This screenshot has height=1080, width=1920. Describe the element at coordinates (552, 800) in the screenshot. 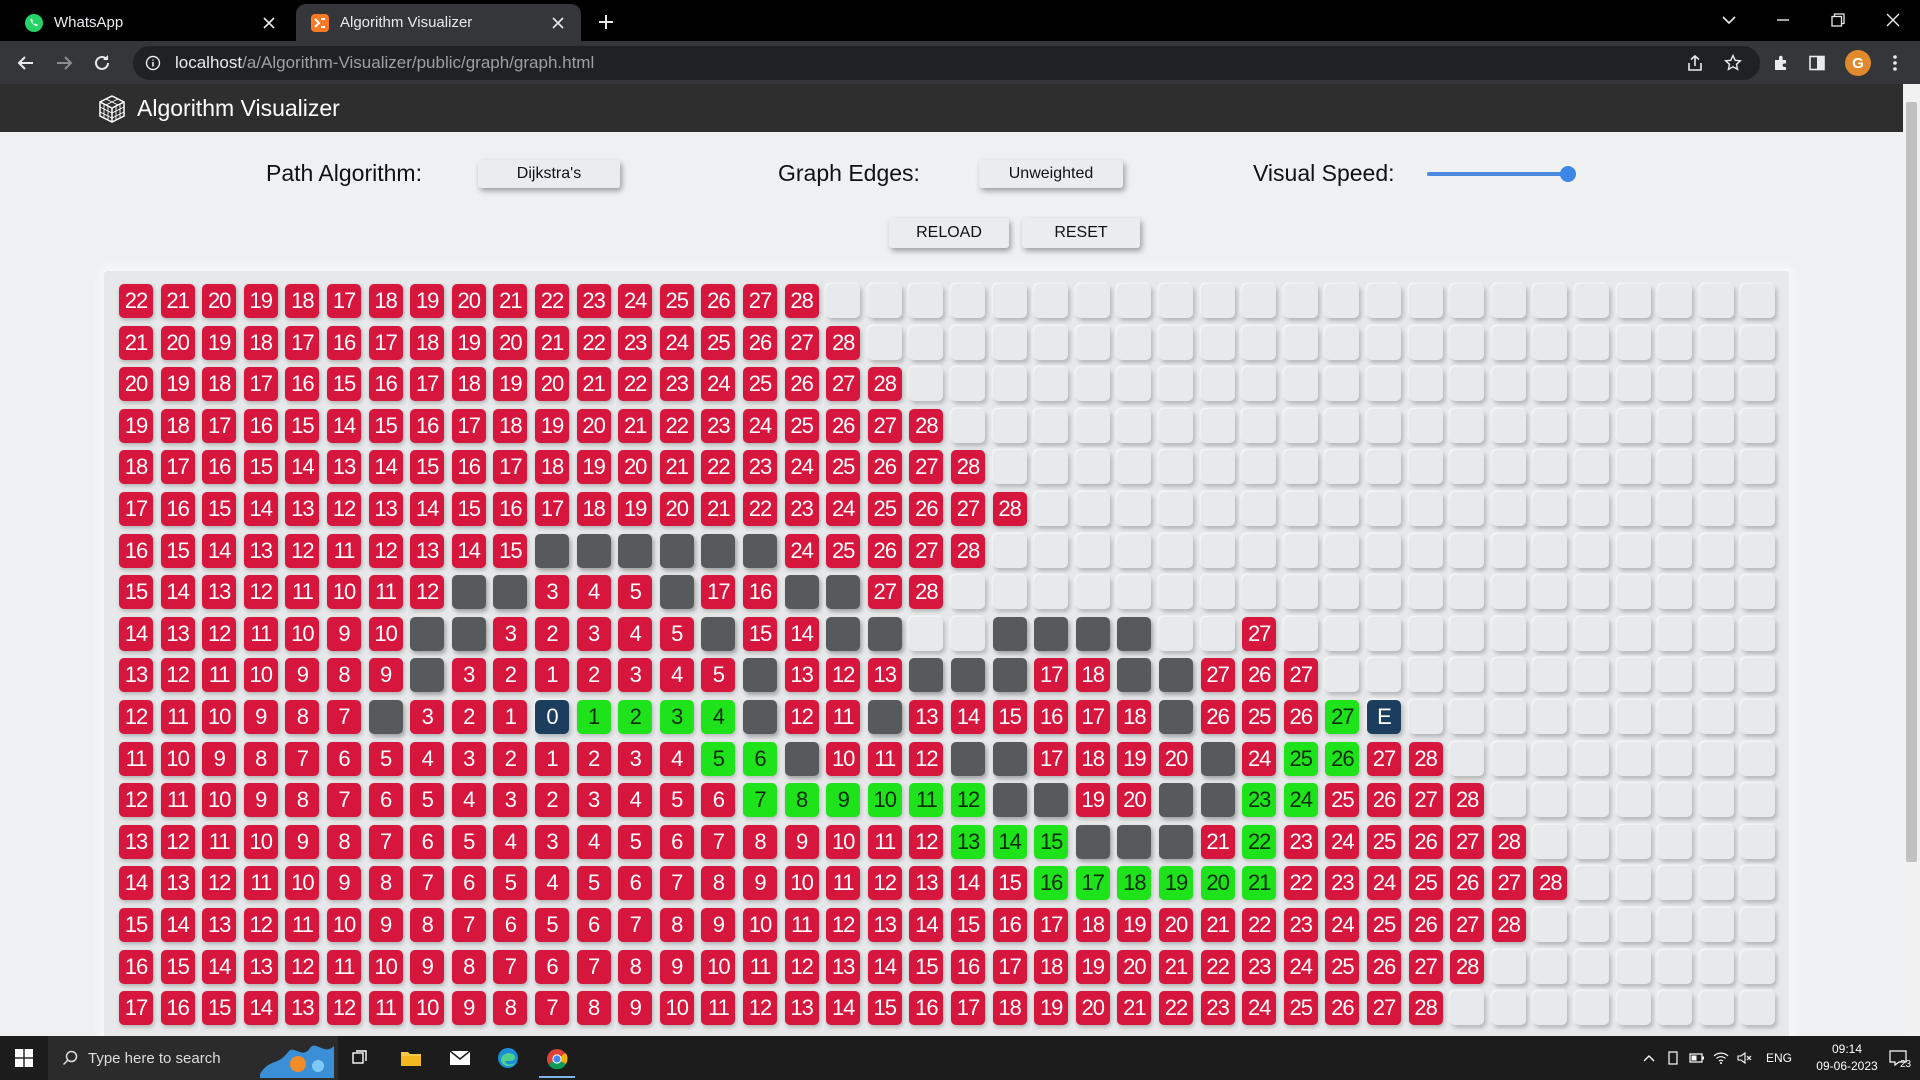

I see `grid-cell-visited: 2` at that location.